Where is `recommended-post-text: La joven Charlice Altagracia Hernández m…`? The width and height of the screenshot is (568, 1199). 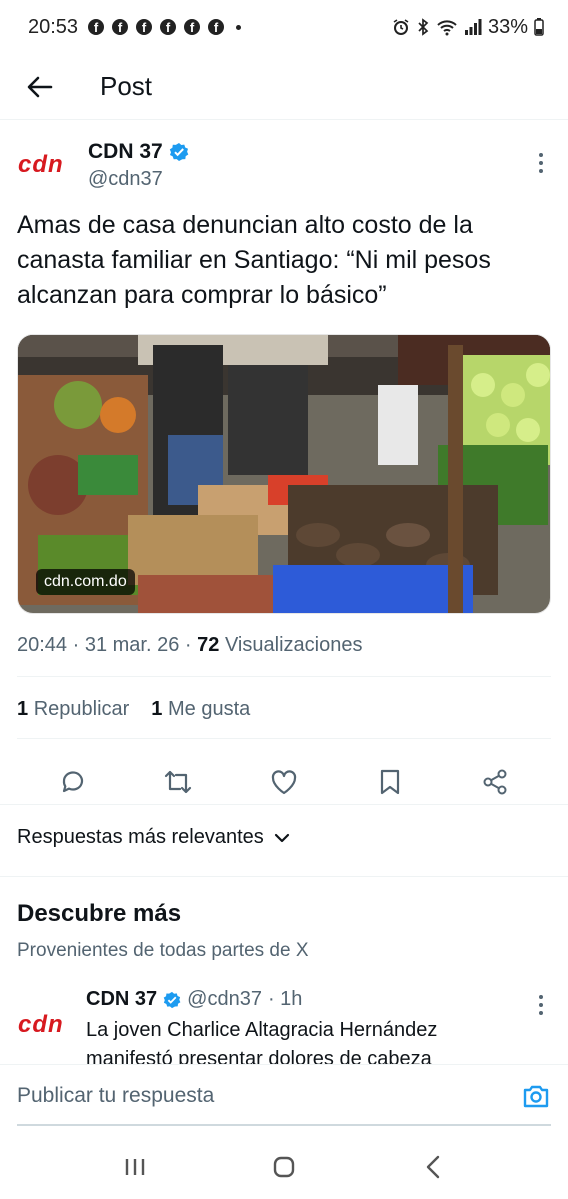 recommended-post-text: La joven Charlice Altagracia Hernández m… is located at coordinates (262, 1041).